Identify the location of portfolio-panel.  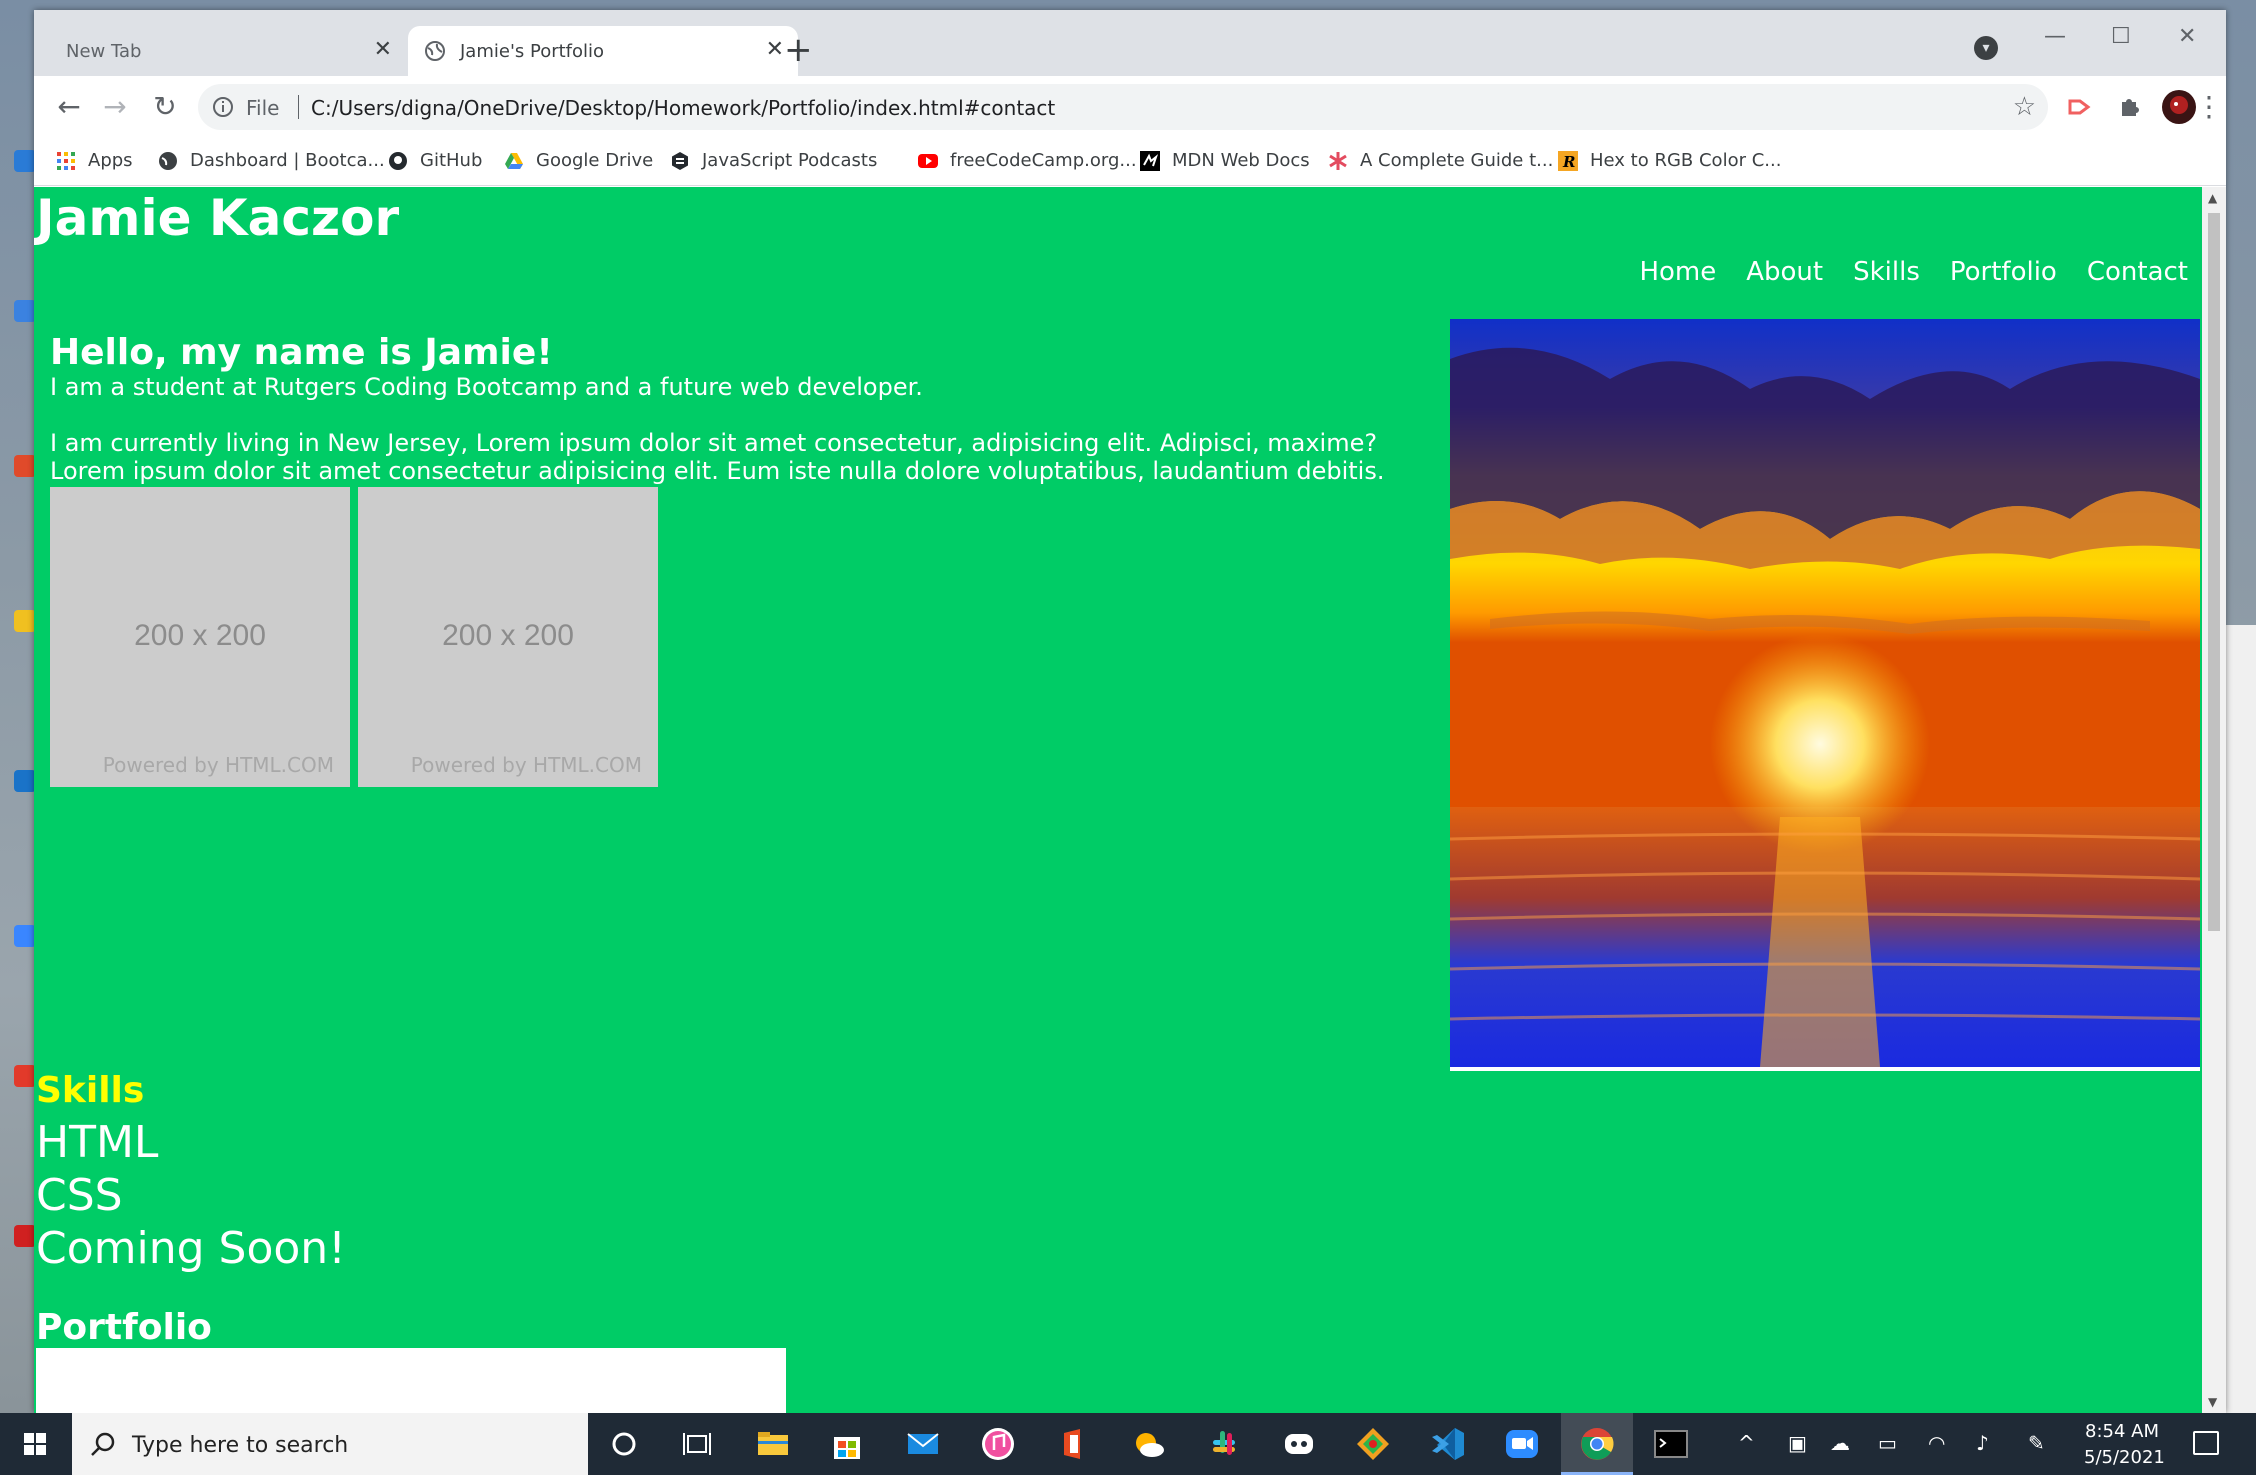
(411, 1380).